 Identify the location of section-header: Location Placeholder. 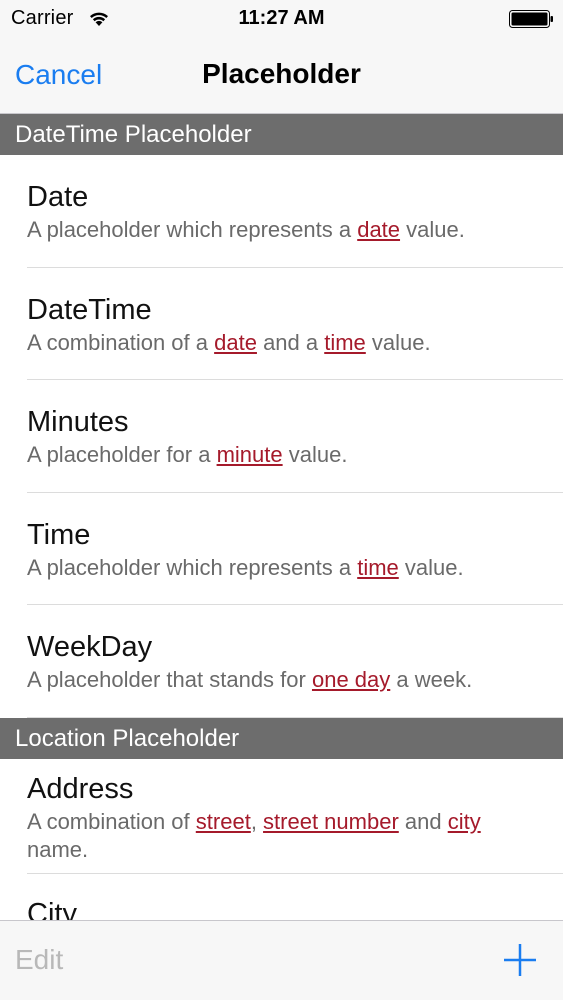
(281, 738).